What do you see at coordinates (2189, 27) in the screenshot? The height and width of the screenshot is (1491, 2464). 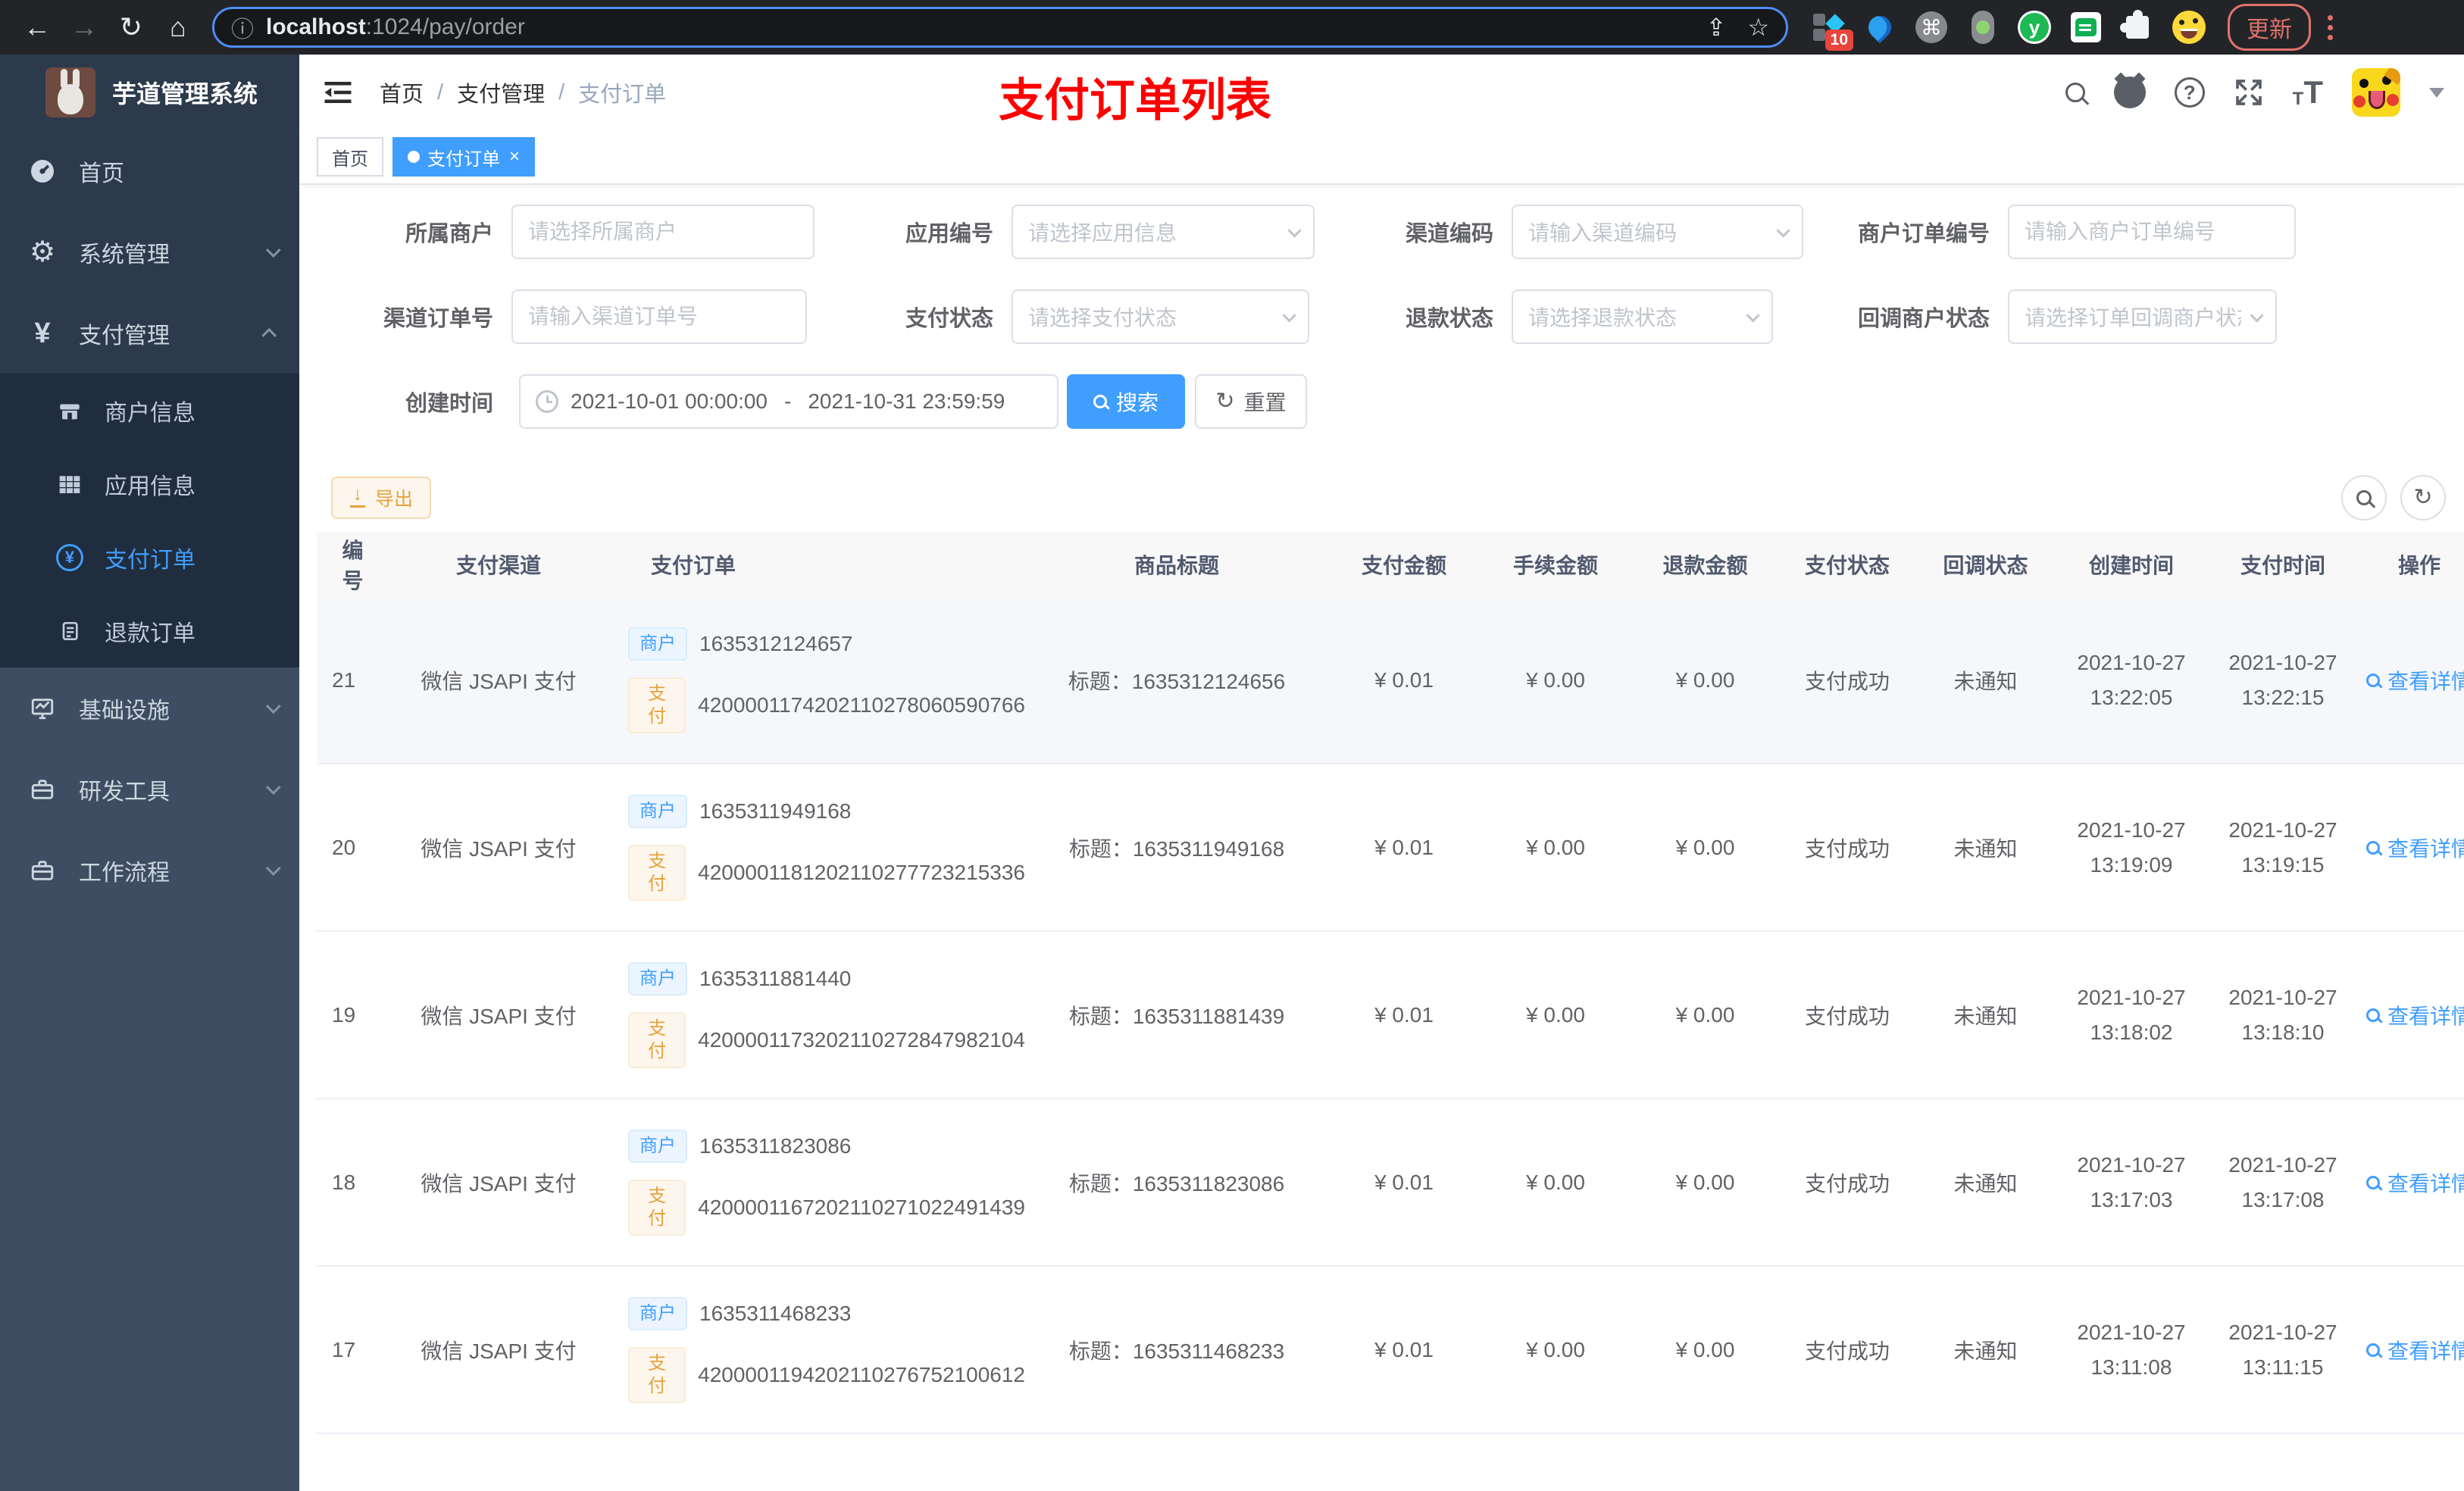 I see `extension-emoji-icon` at bounding box center [2189, 27].